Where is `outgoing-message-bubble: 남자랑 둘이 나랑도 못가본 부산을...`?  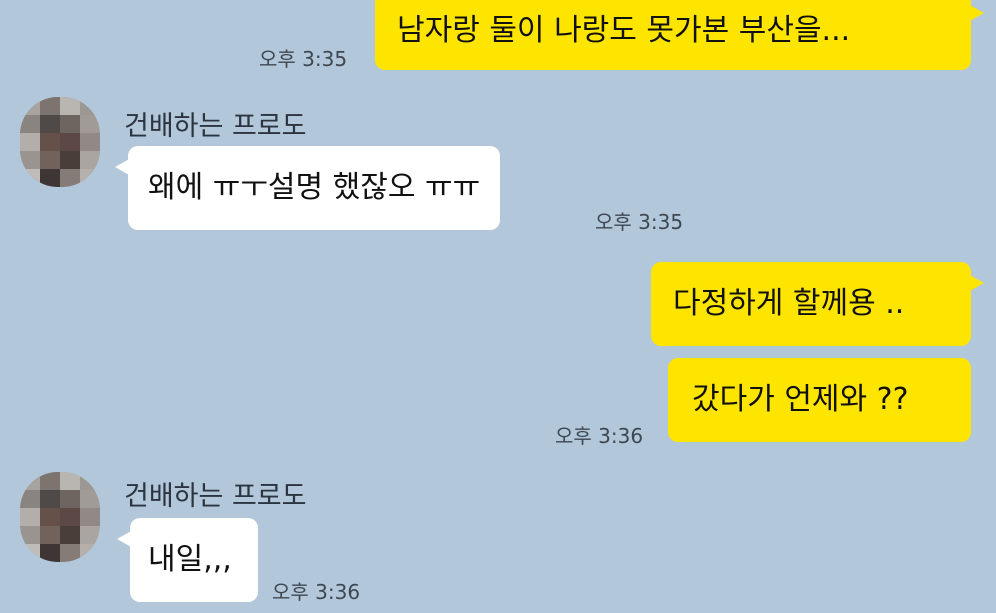 outgoing-message-bubble: 남자랑 둘이 나랑도 못가본 부산을... is located at coordinates (679, 35).